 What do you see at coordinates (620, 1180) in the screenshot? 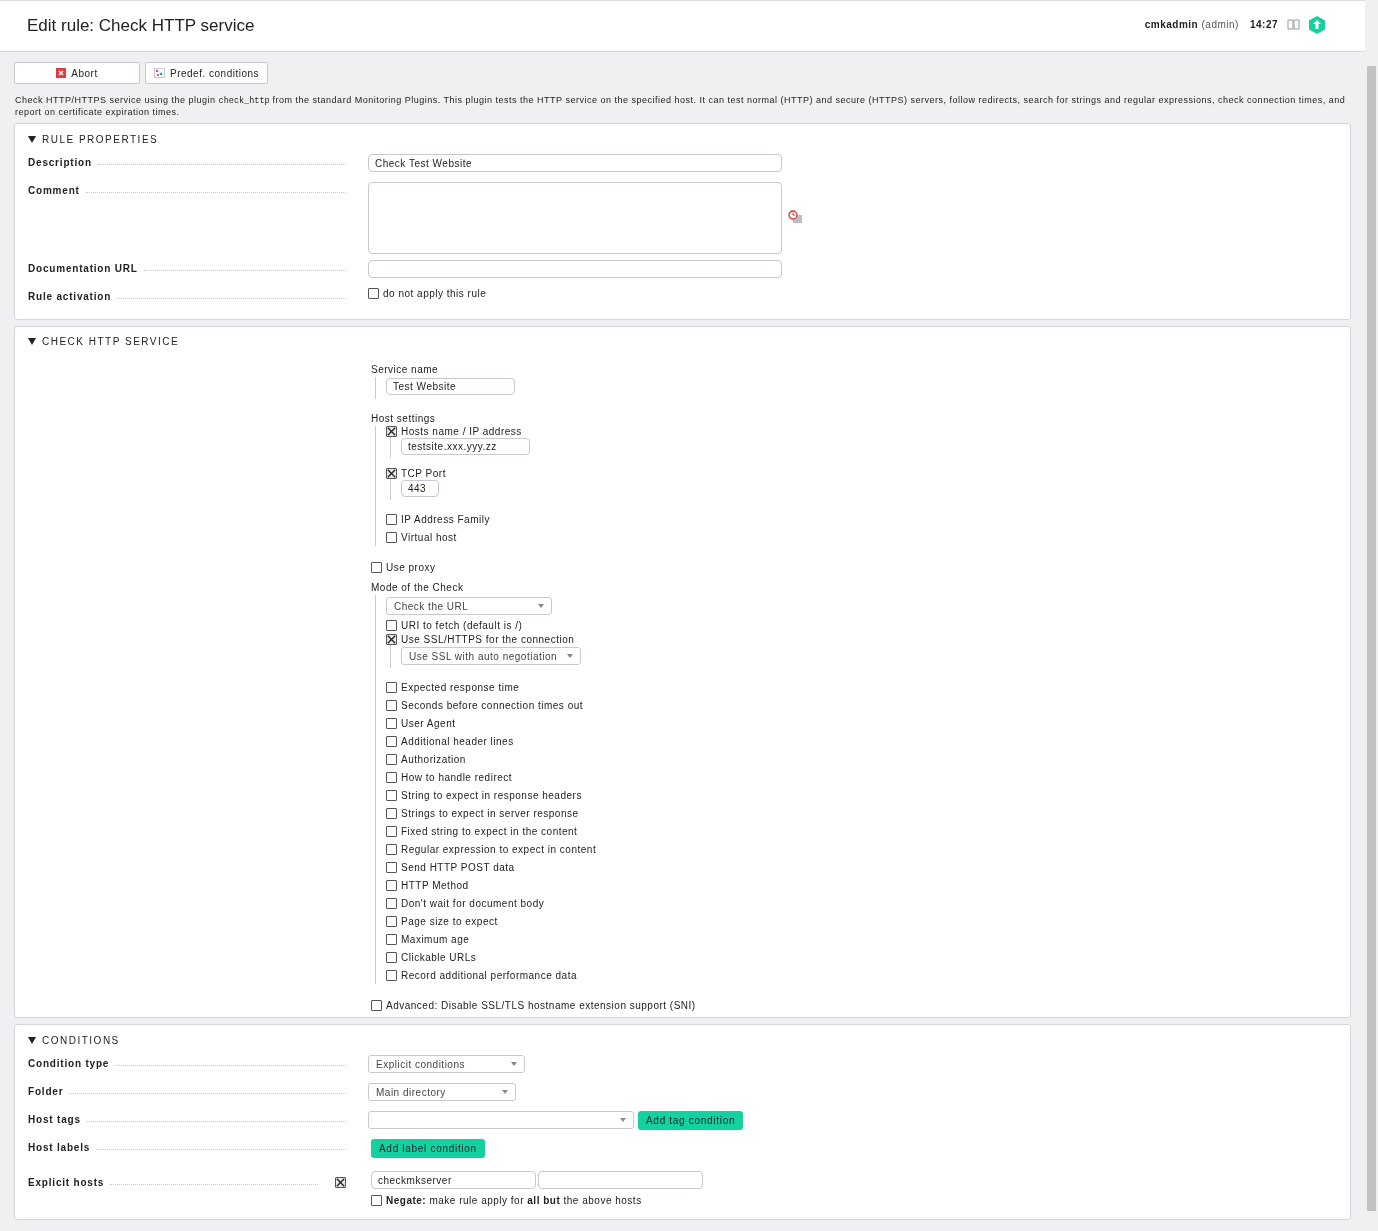
I see `host-field` at bounding box center [620, 1180].